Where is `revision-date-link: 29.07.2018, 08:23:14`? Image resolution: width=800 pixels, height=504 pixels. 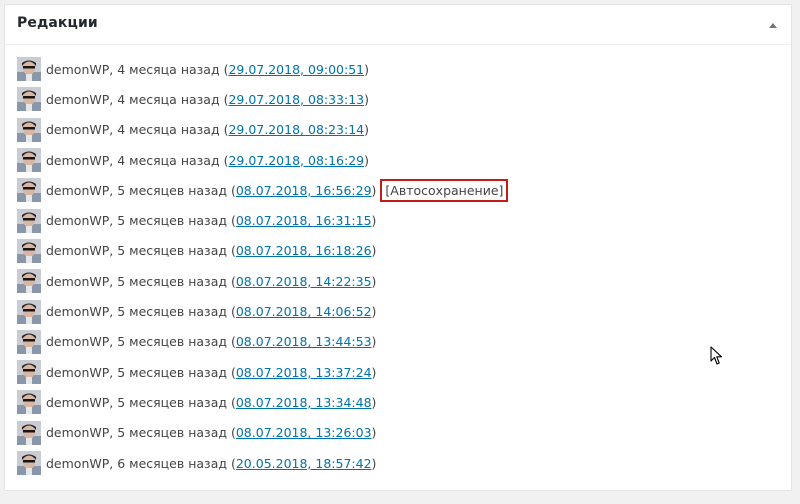
revision-date-link: 29.07.2018, 08:23:14 is located at coordinates (296, 129).